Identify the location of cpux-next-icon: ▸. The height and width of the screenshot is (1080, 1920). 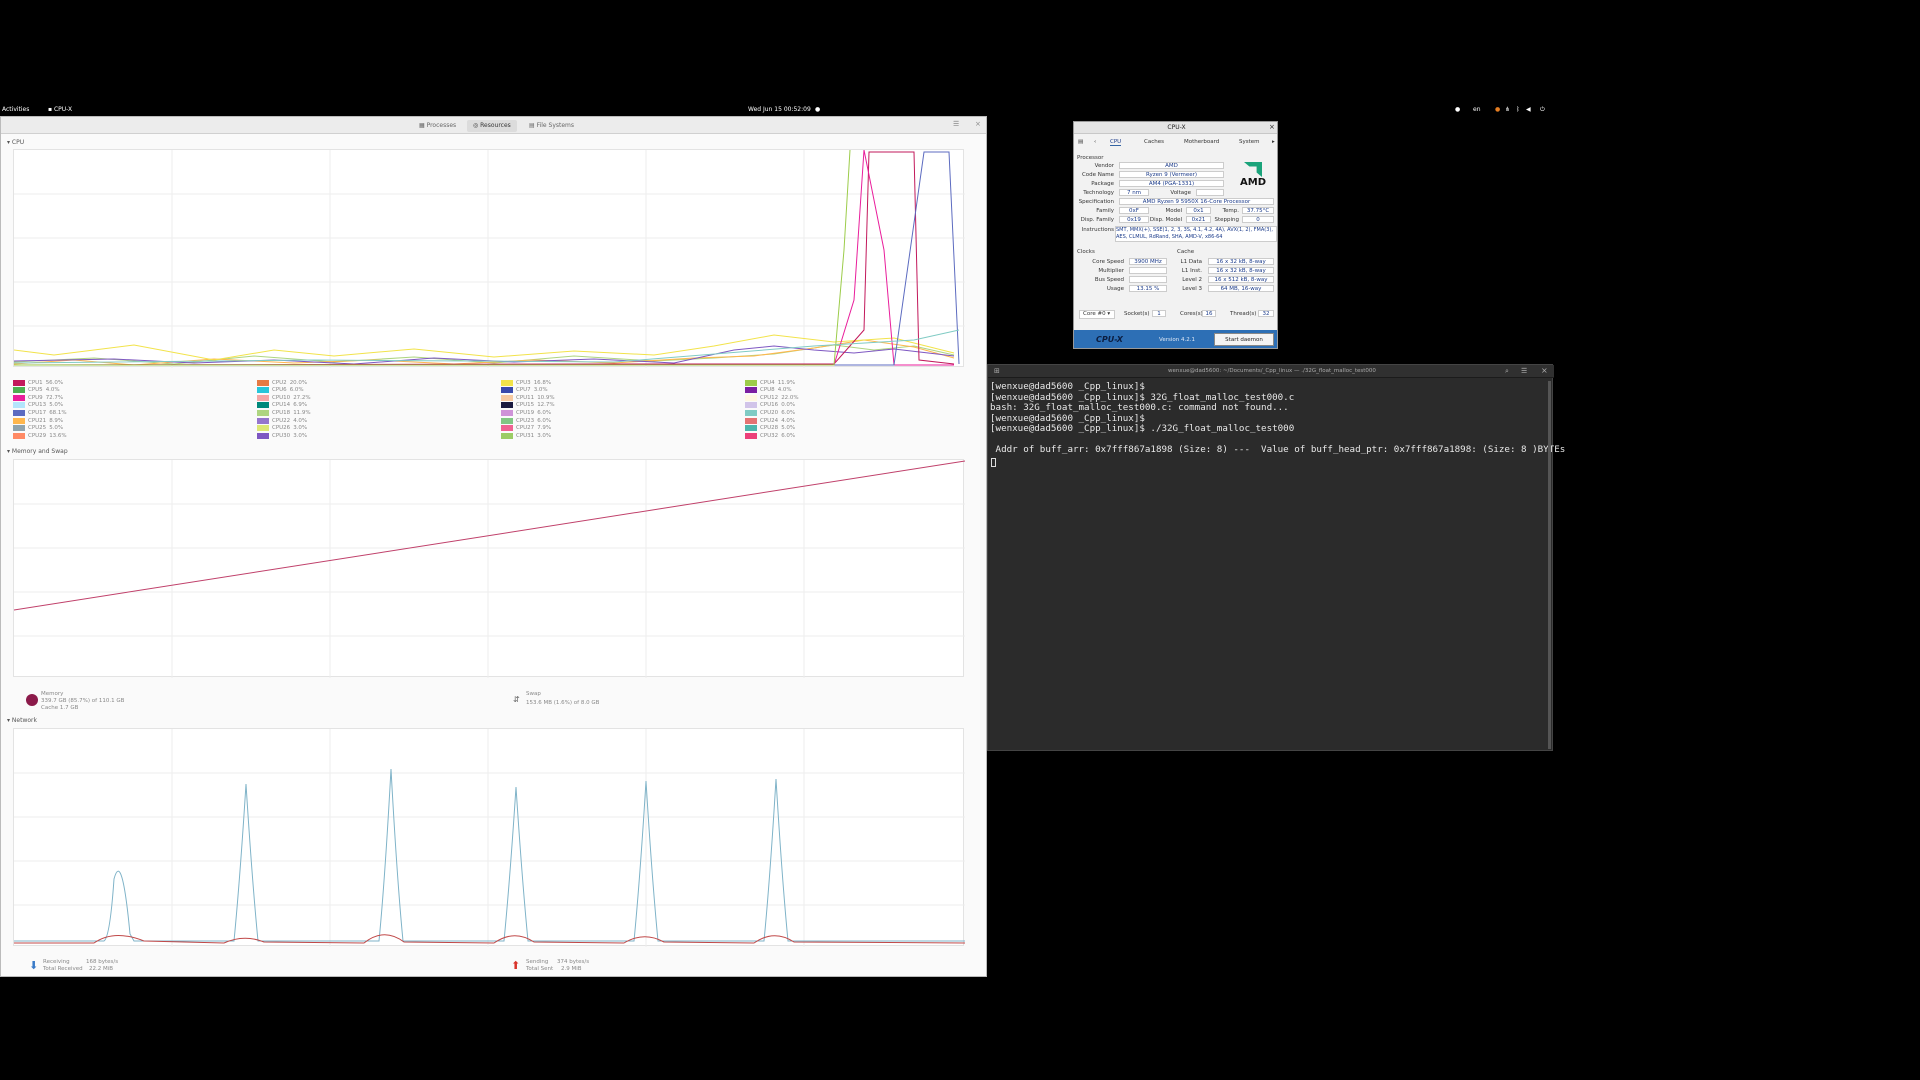
(1273, 142).